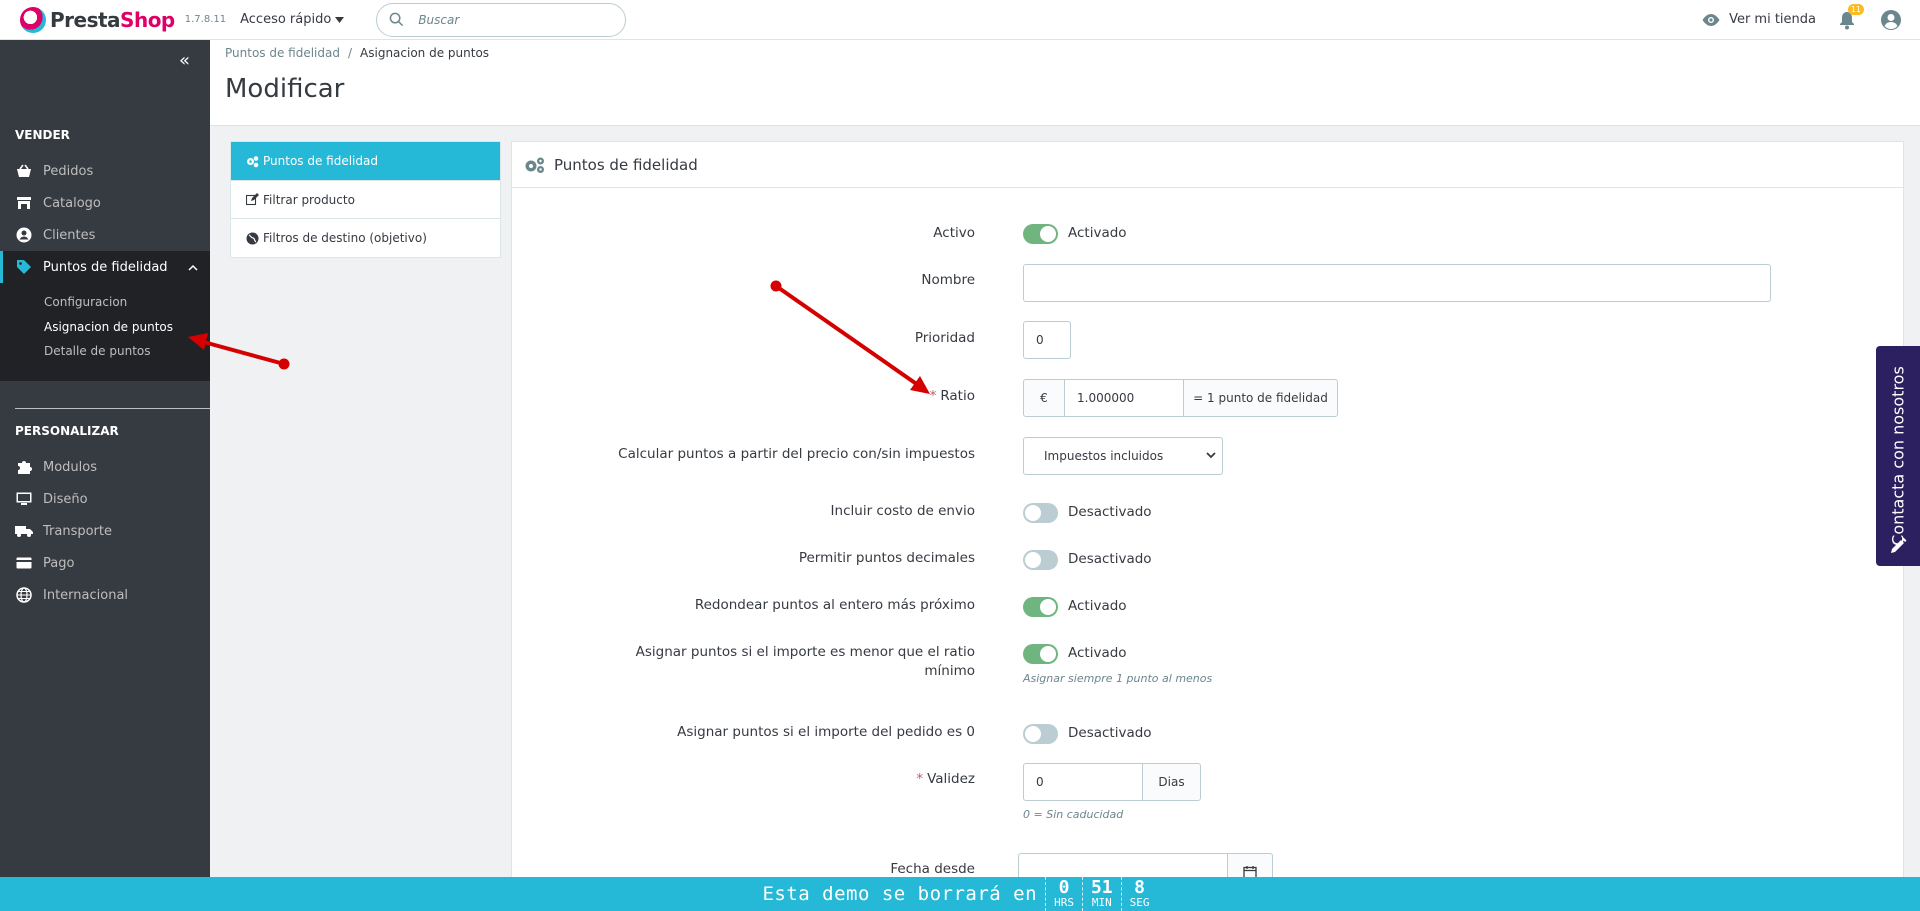  Describe the element at coordinates (501, 19) in the screenshot. I see `search-input: Buscar` at that location.